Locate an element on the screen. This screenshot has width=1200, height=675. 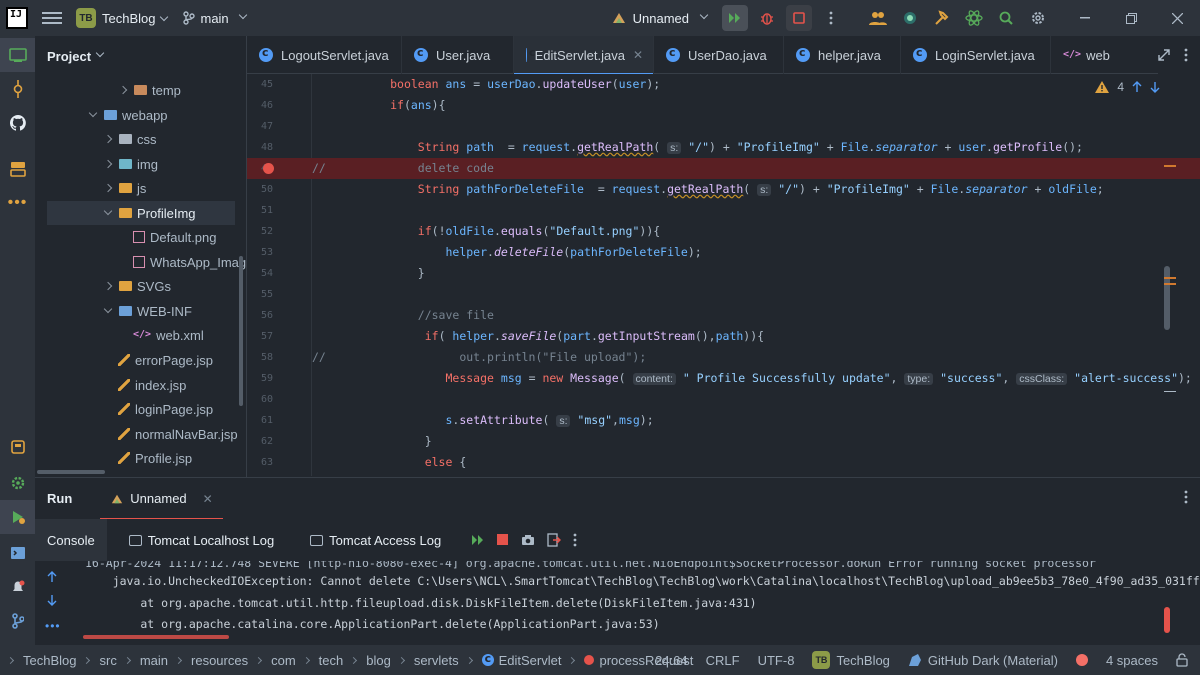
project-tool-button is located at coordinates (17, 55).